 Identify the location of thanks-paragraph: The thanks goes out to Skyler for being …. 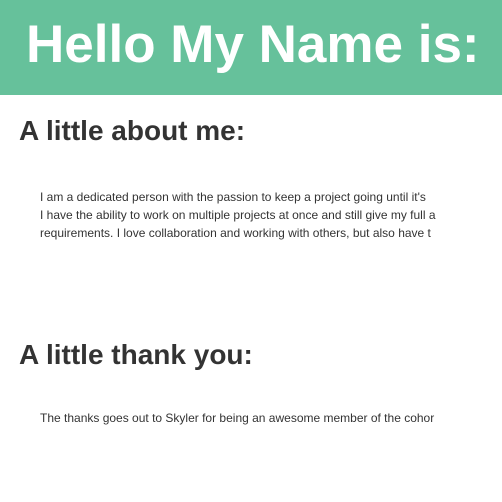
(271, 418).